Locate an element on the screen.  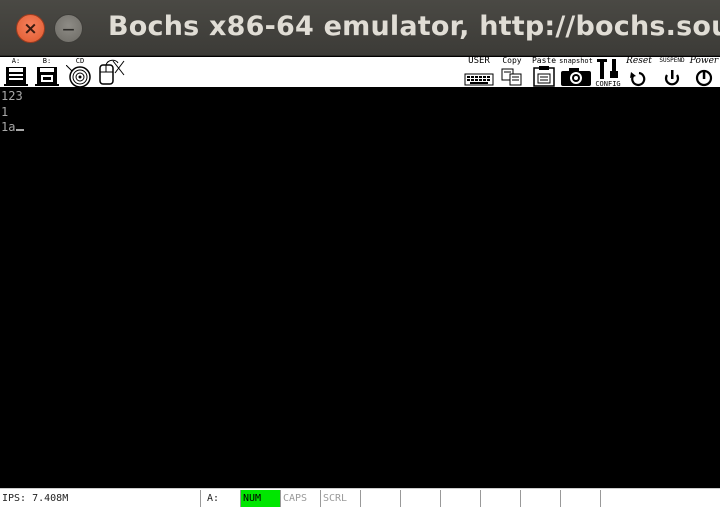
reset-button: Reset is located at coordinates (639, 72).